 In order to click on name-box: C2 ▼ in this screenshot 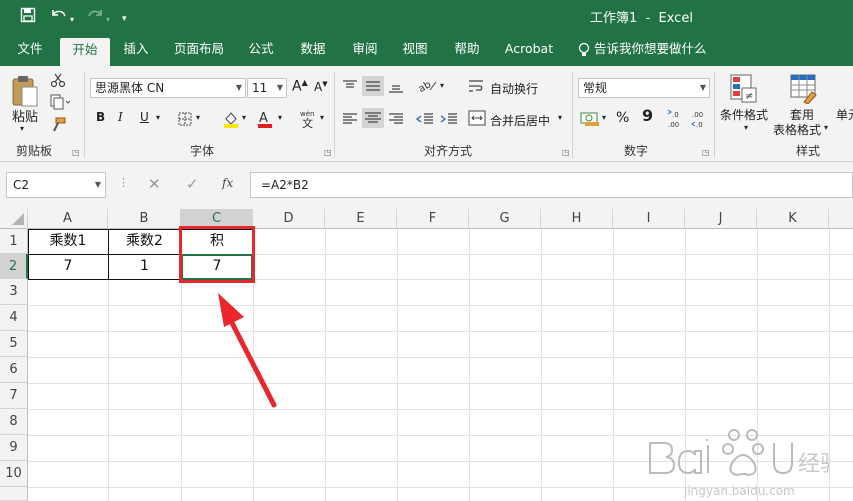, I will do `click(56, 185)`.